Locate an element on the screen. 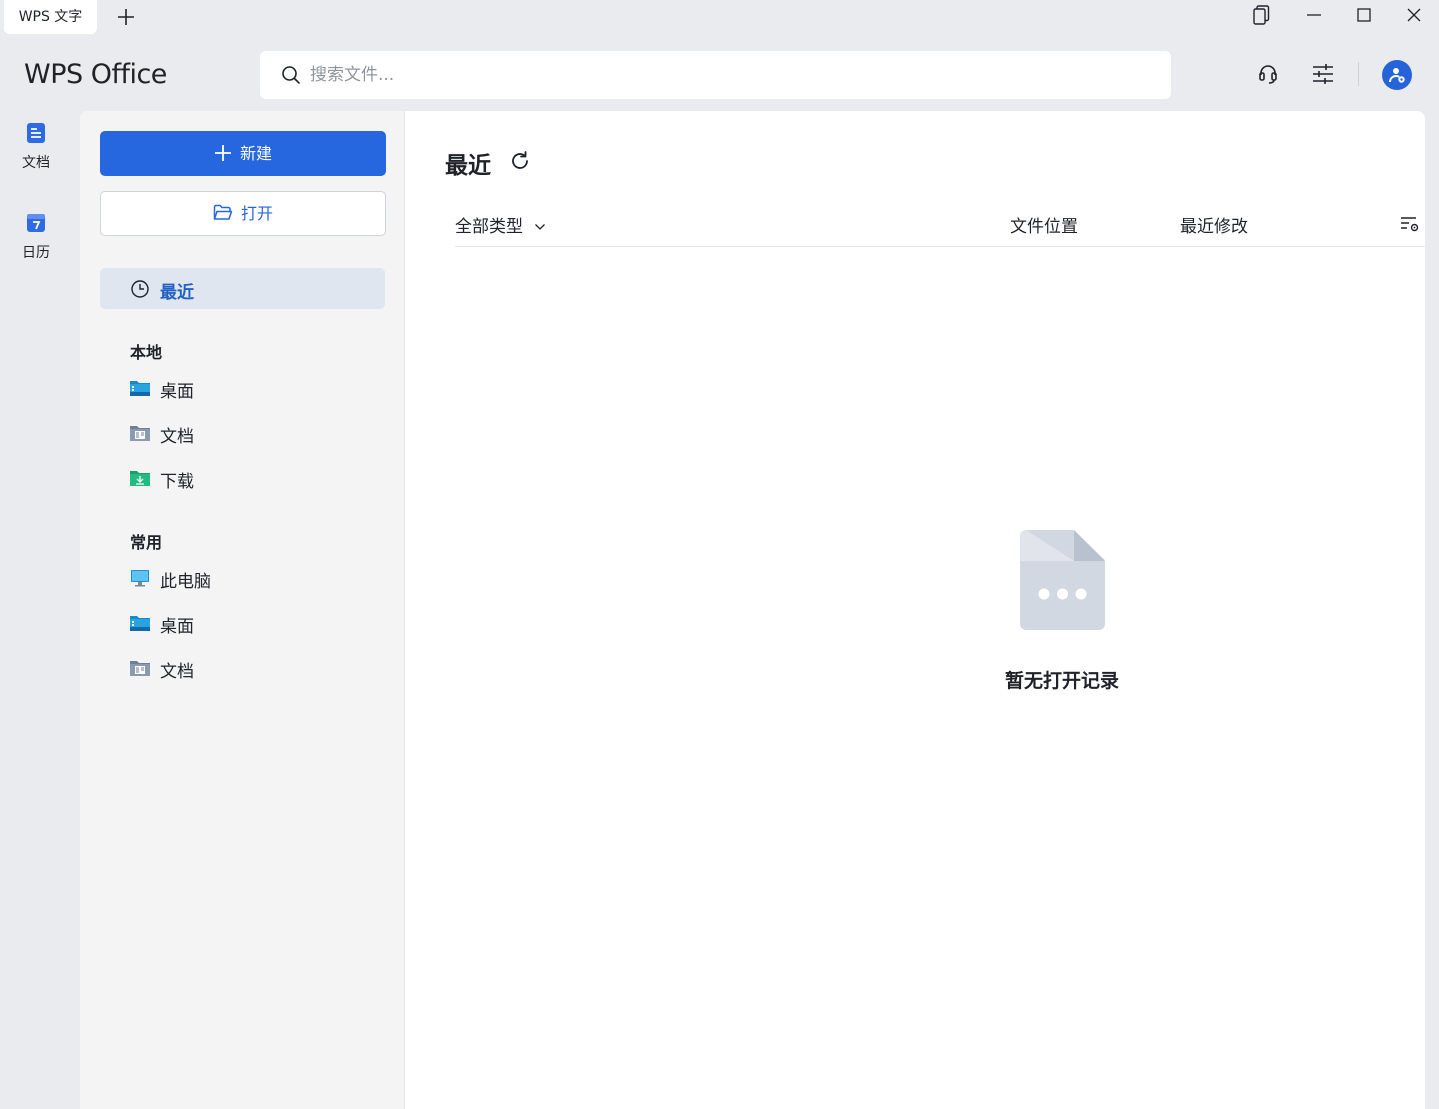  open-button: 打开 is located at coordinates (243, 213).